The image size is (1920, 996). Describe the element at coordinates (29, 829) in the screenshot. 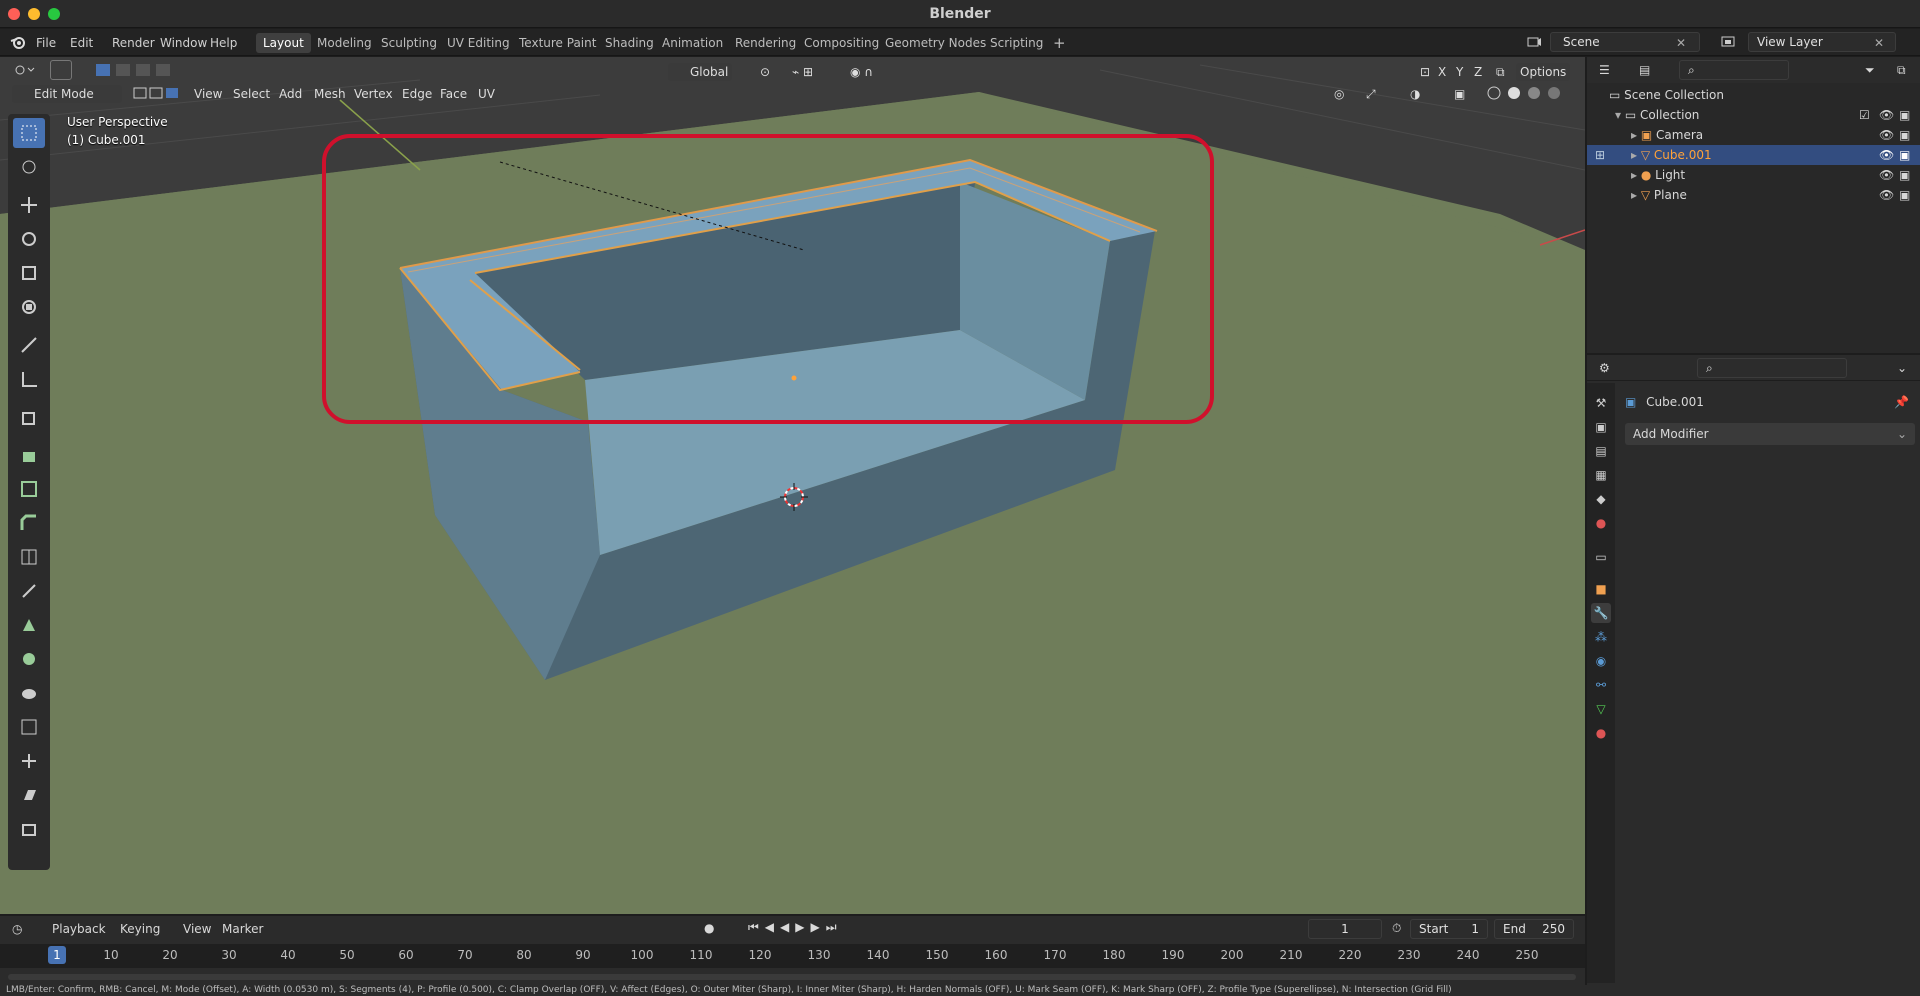

I see `rip-region-icon` at that location.